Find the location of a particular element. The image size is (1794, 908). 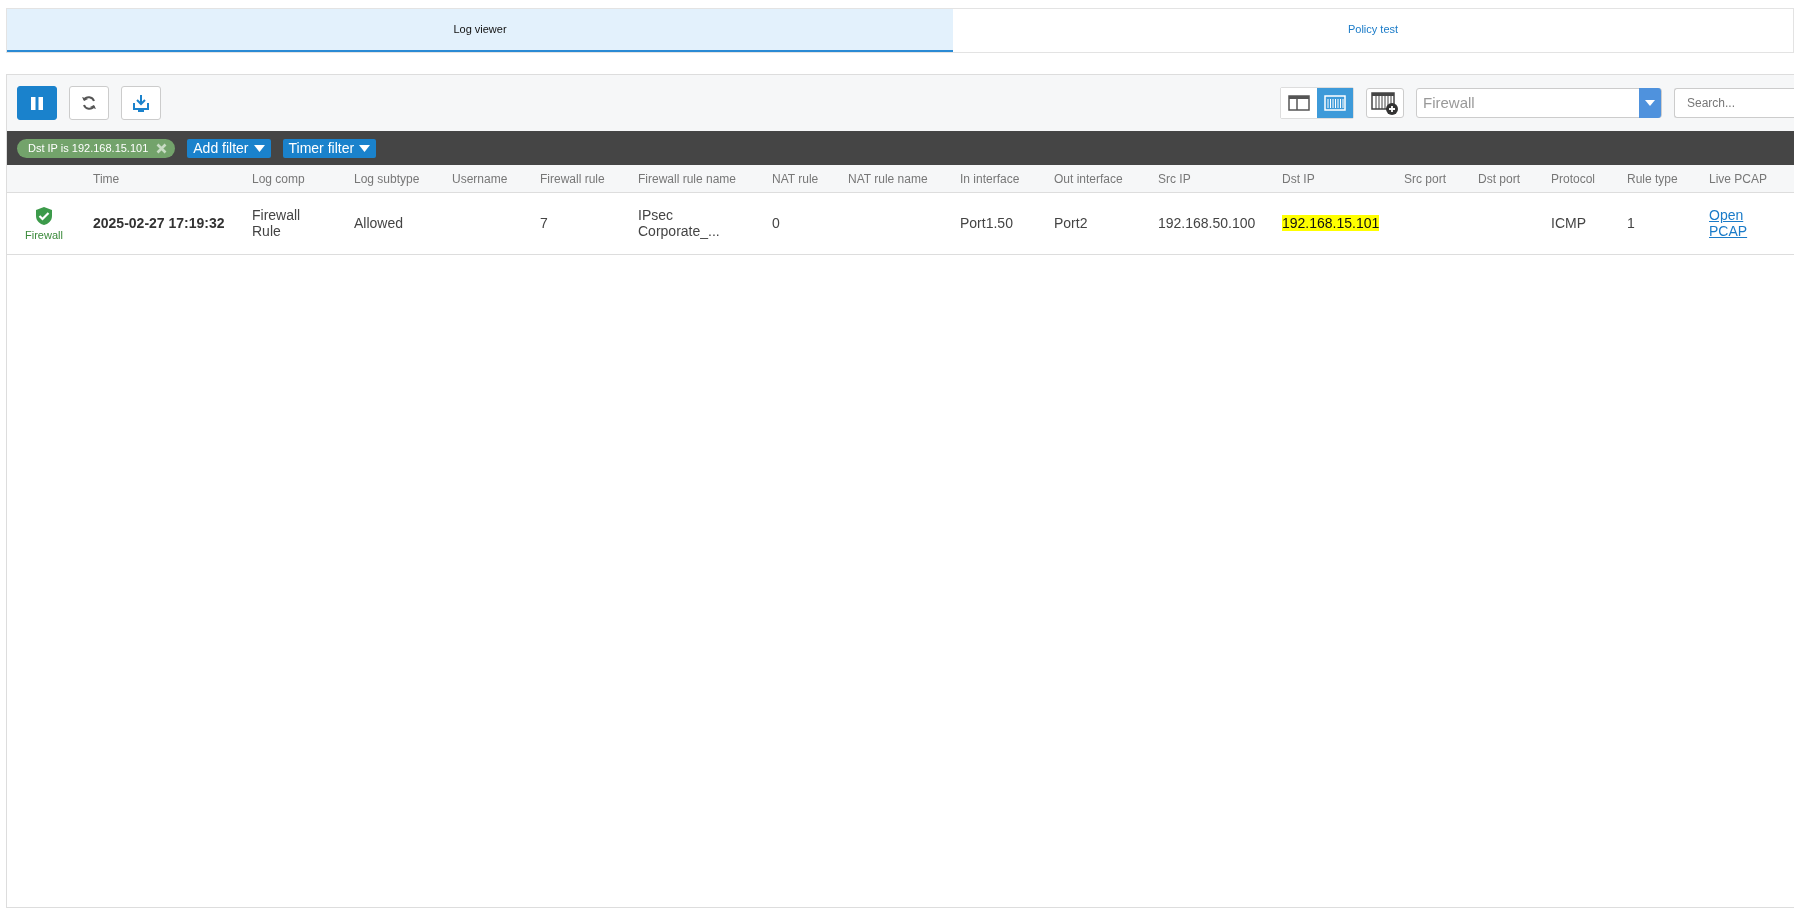

table-cell: 2025-02-27 17:19:32 is located at coordinates (159, 222).